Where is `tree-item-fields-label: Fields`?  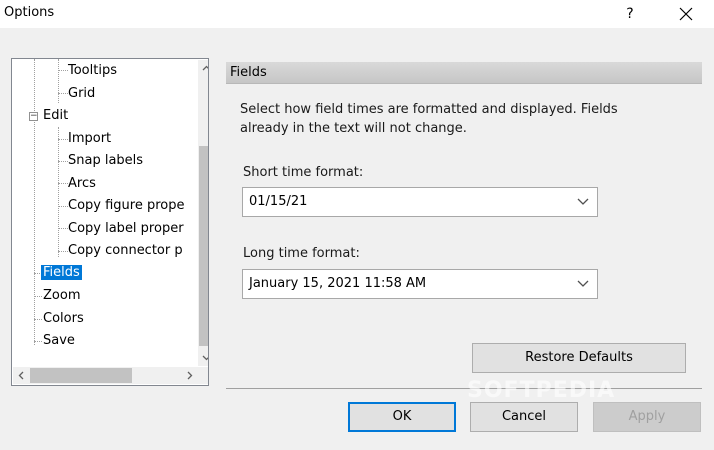
tree-item-fields-label: Fields is located at coordinates (61, 272).